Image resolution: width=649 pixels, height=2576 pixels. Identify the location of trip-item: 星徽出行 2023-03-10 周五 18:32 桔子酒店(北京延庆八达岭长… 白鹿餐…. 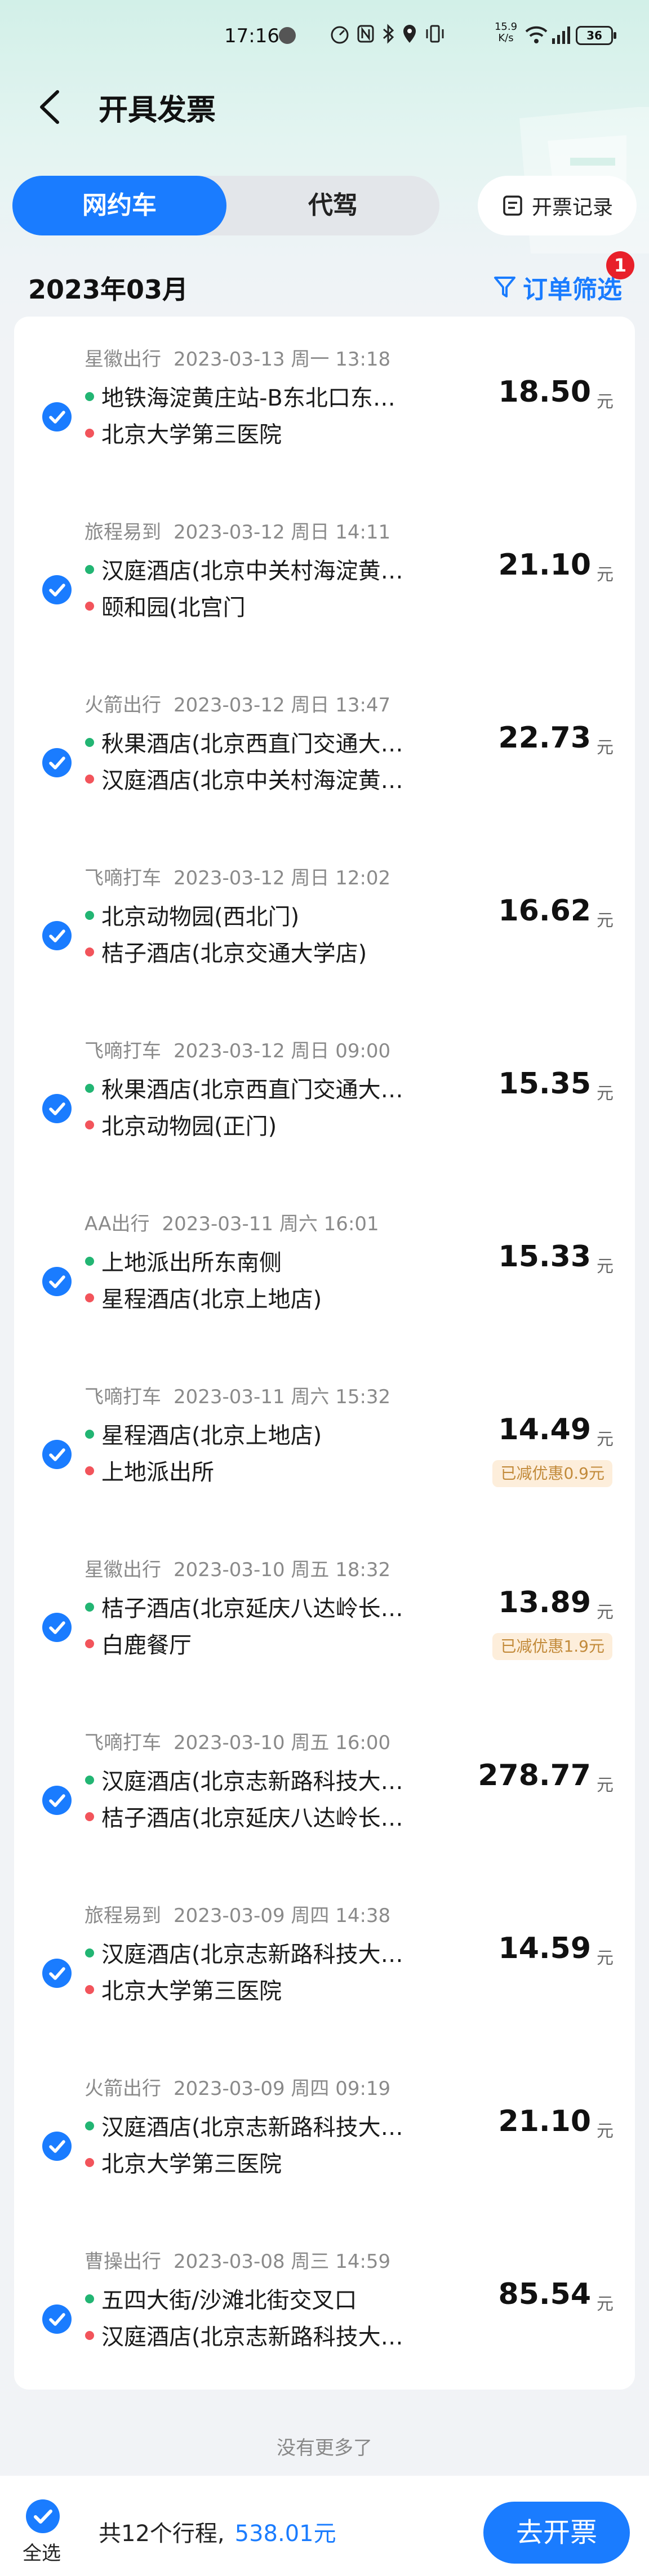
(324, 1613).